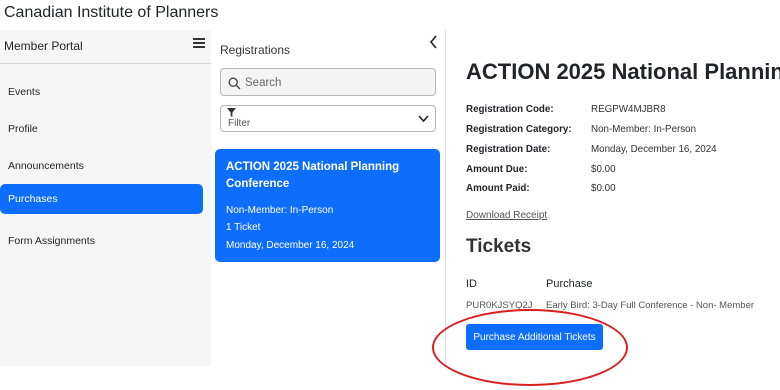 This screenshot has width=780, height=390. Describe the element at coordinates (623, 71) in the screenshot. I see `detail-title: ACTION 2025 National Planning Conference` at that location.